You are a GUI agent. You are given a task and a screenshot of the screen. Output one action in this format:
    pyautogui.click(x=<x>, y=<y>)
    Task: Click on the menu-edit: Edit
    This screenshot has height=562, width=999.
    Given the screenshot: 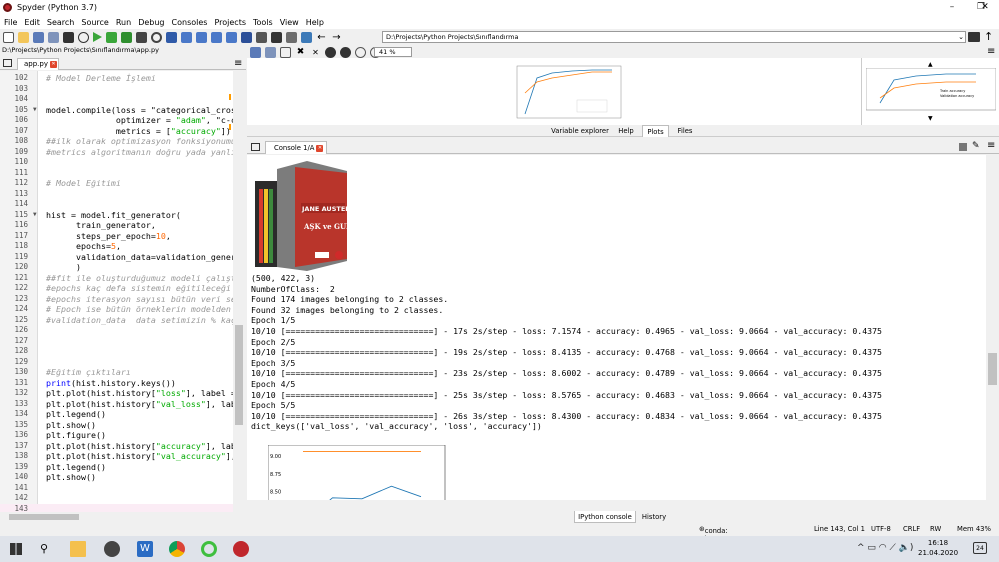 What is the action you would take?
    pyautogui.click(x=32, y=22)
    